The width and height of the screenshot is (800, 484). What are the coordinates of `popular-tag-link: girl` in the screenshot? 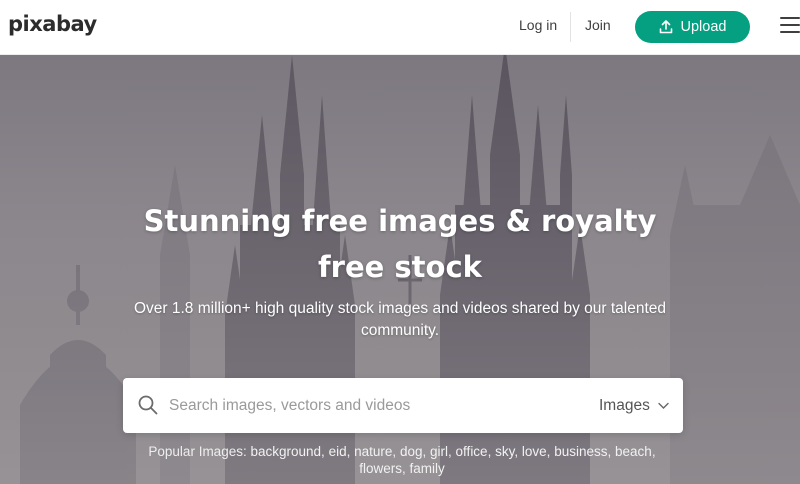 It's located at (439, 451).